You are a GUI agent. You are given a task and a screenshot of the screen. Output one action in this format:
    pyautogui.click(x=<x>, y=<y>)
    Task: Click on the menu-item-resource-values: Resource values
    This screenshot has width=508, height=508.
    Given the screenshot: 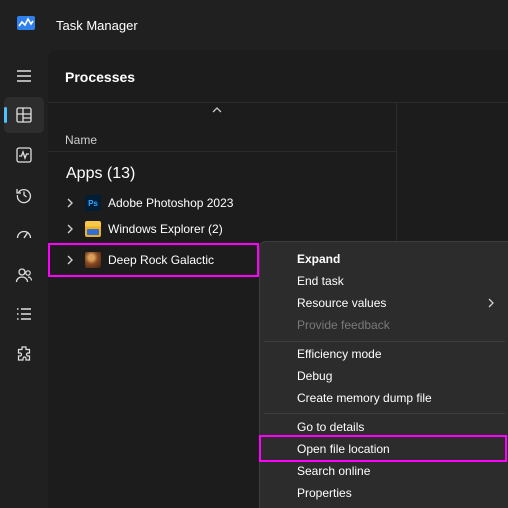 What is the action you would take?
    pyautogui.click(x=384, y=303)
    